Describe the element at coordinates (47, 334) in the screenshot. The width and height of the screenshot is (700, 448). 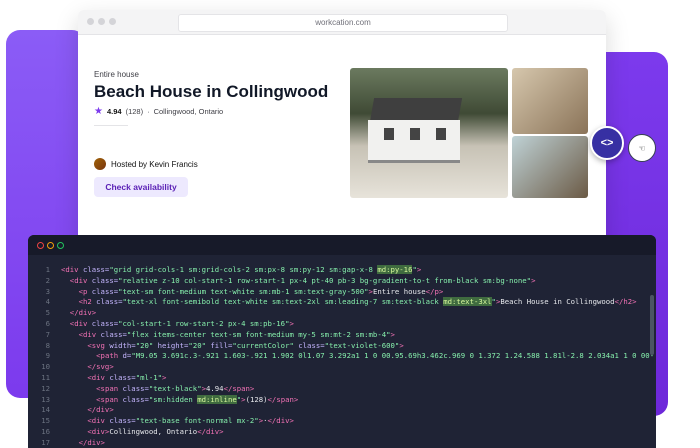
I see `line-number: 7` at that location.